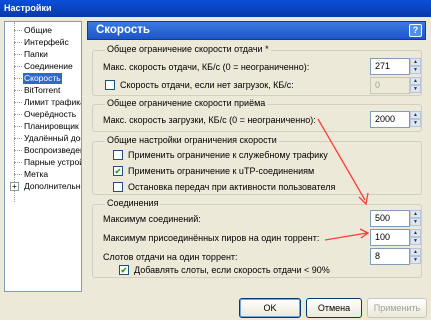  What do you see at coordinates (415, 30) in the screenshot?
I see `help-icon: ?` at bounding box center [415, 30].